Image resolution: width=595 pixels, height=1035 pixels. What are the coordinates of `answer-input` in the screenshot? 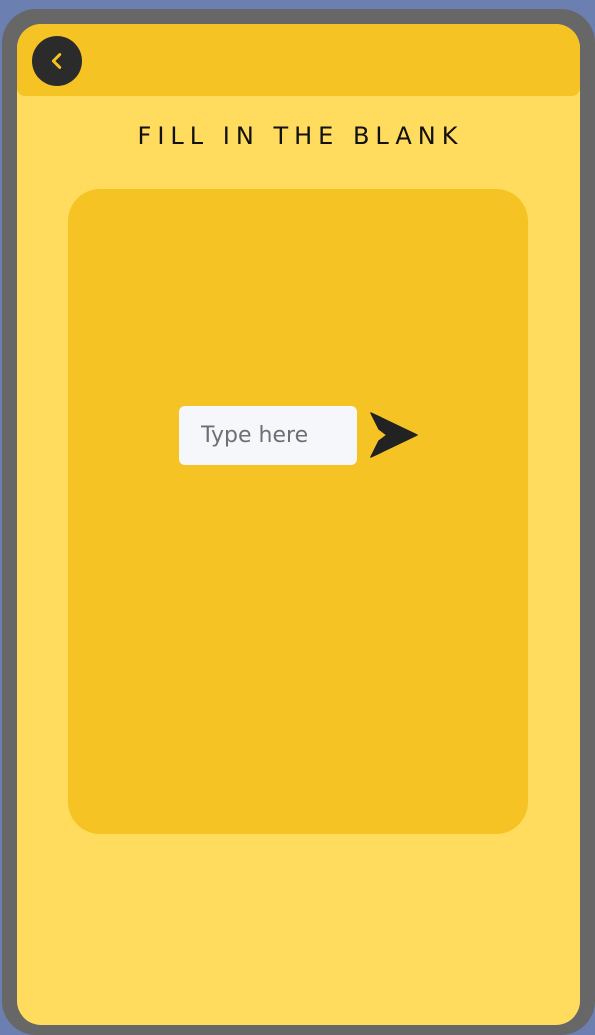 It's located at (268, 435).